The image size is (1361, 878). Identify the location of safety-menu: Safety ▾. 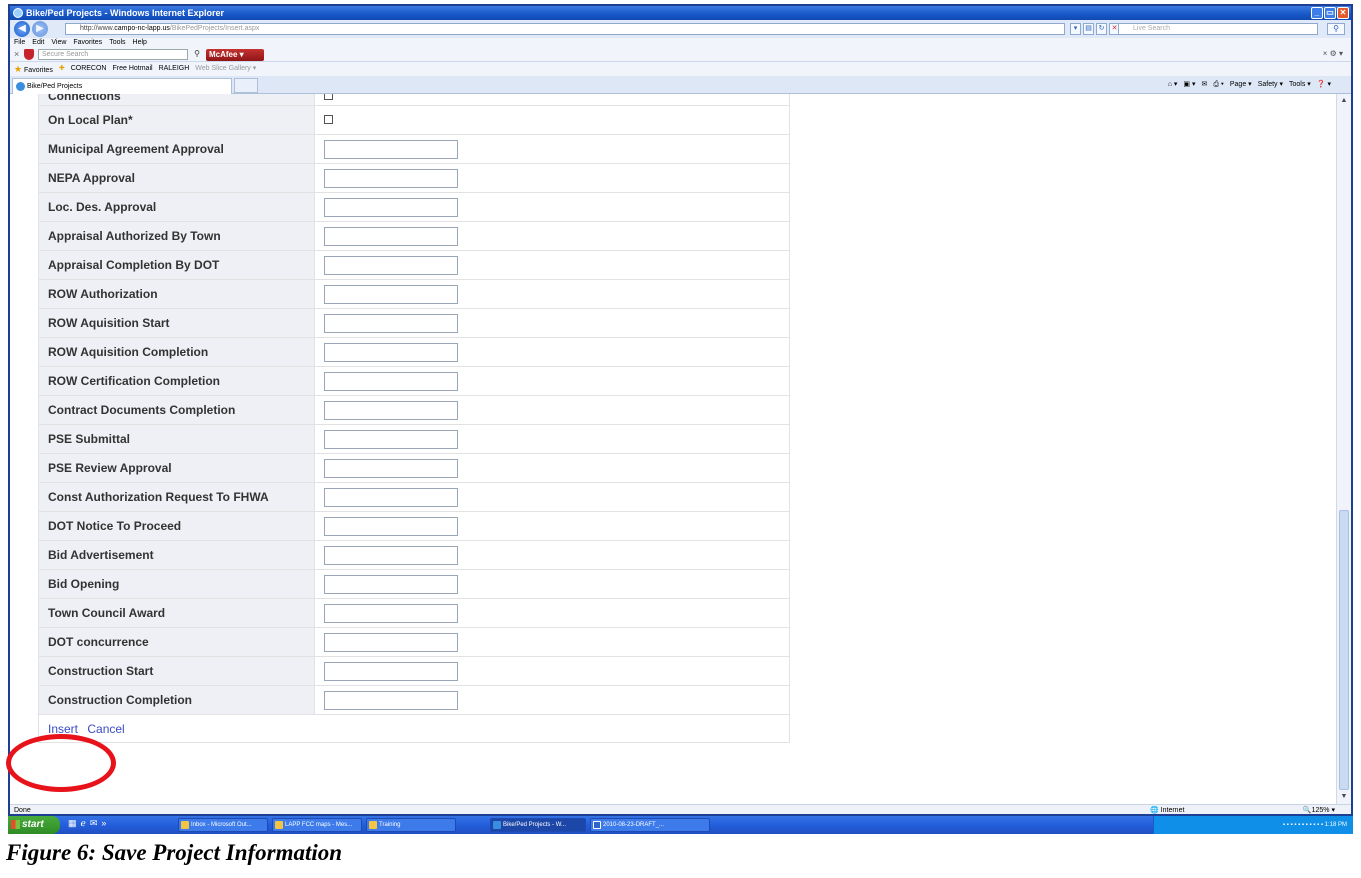
(1270, 85).